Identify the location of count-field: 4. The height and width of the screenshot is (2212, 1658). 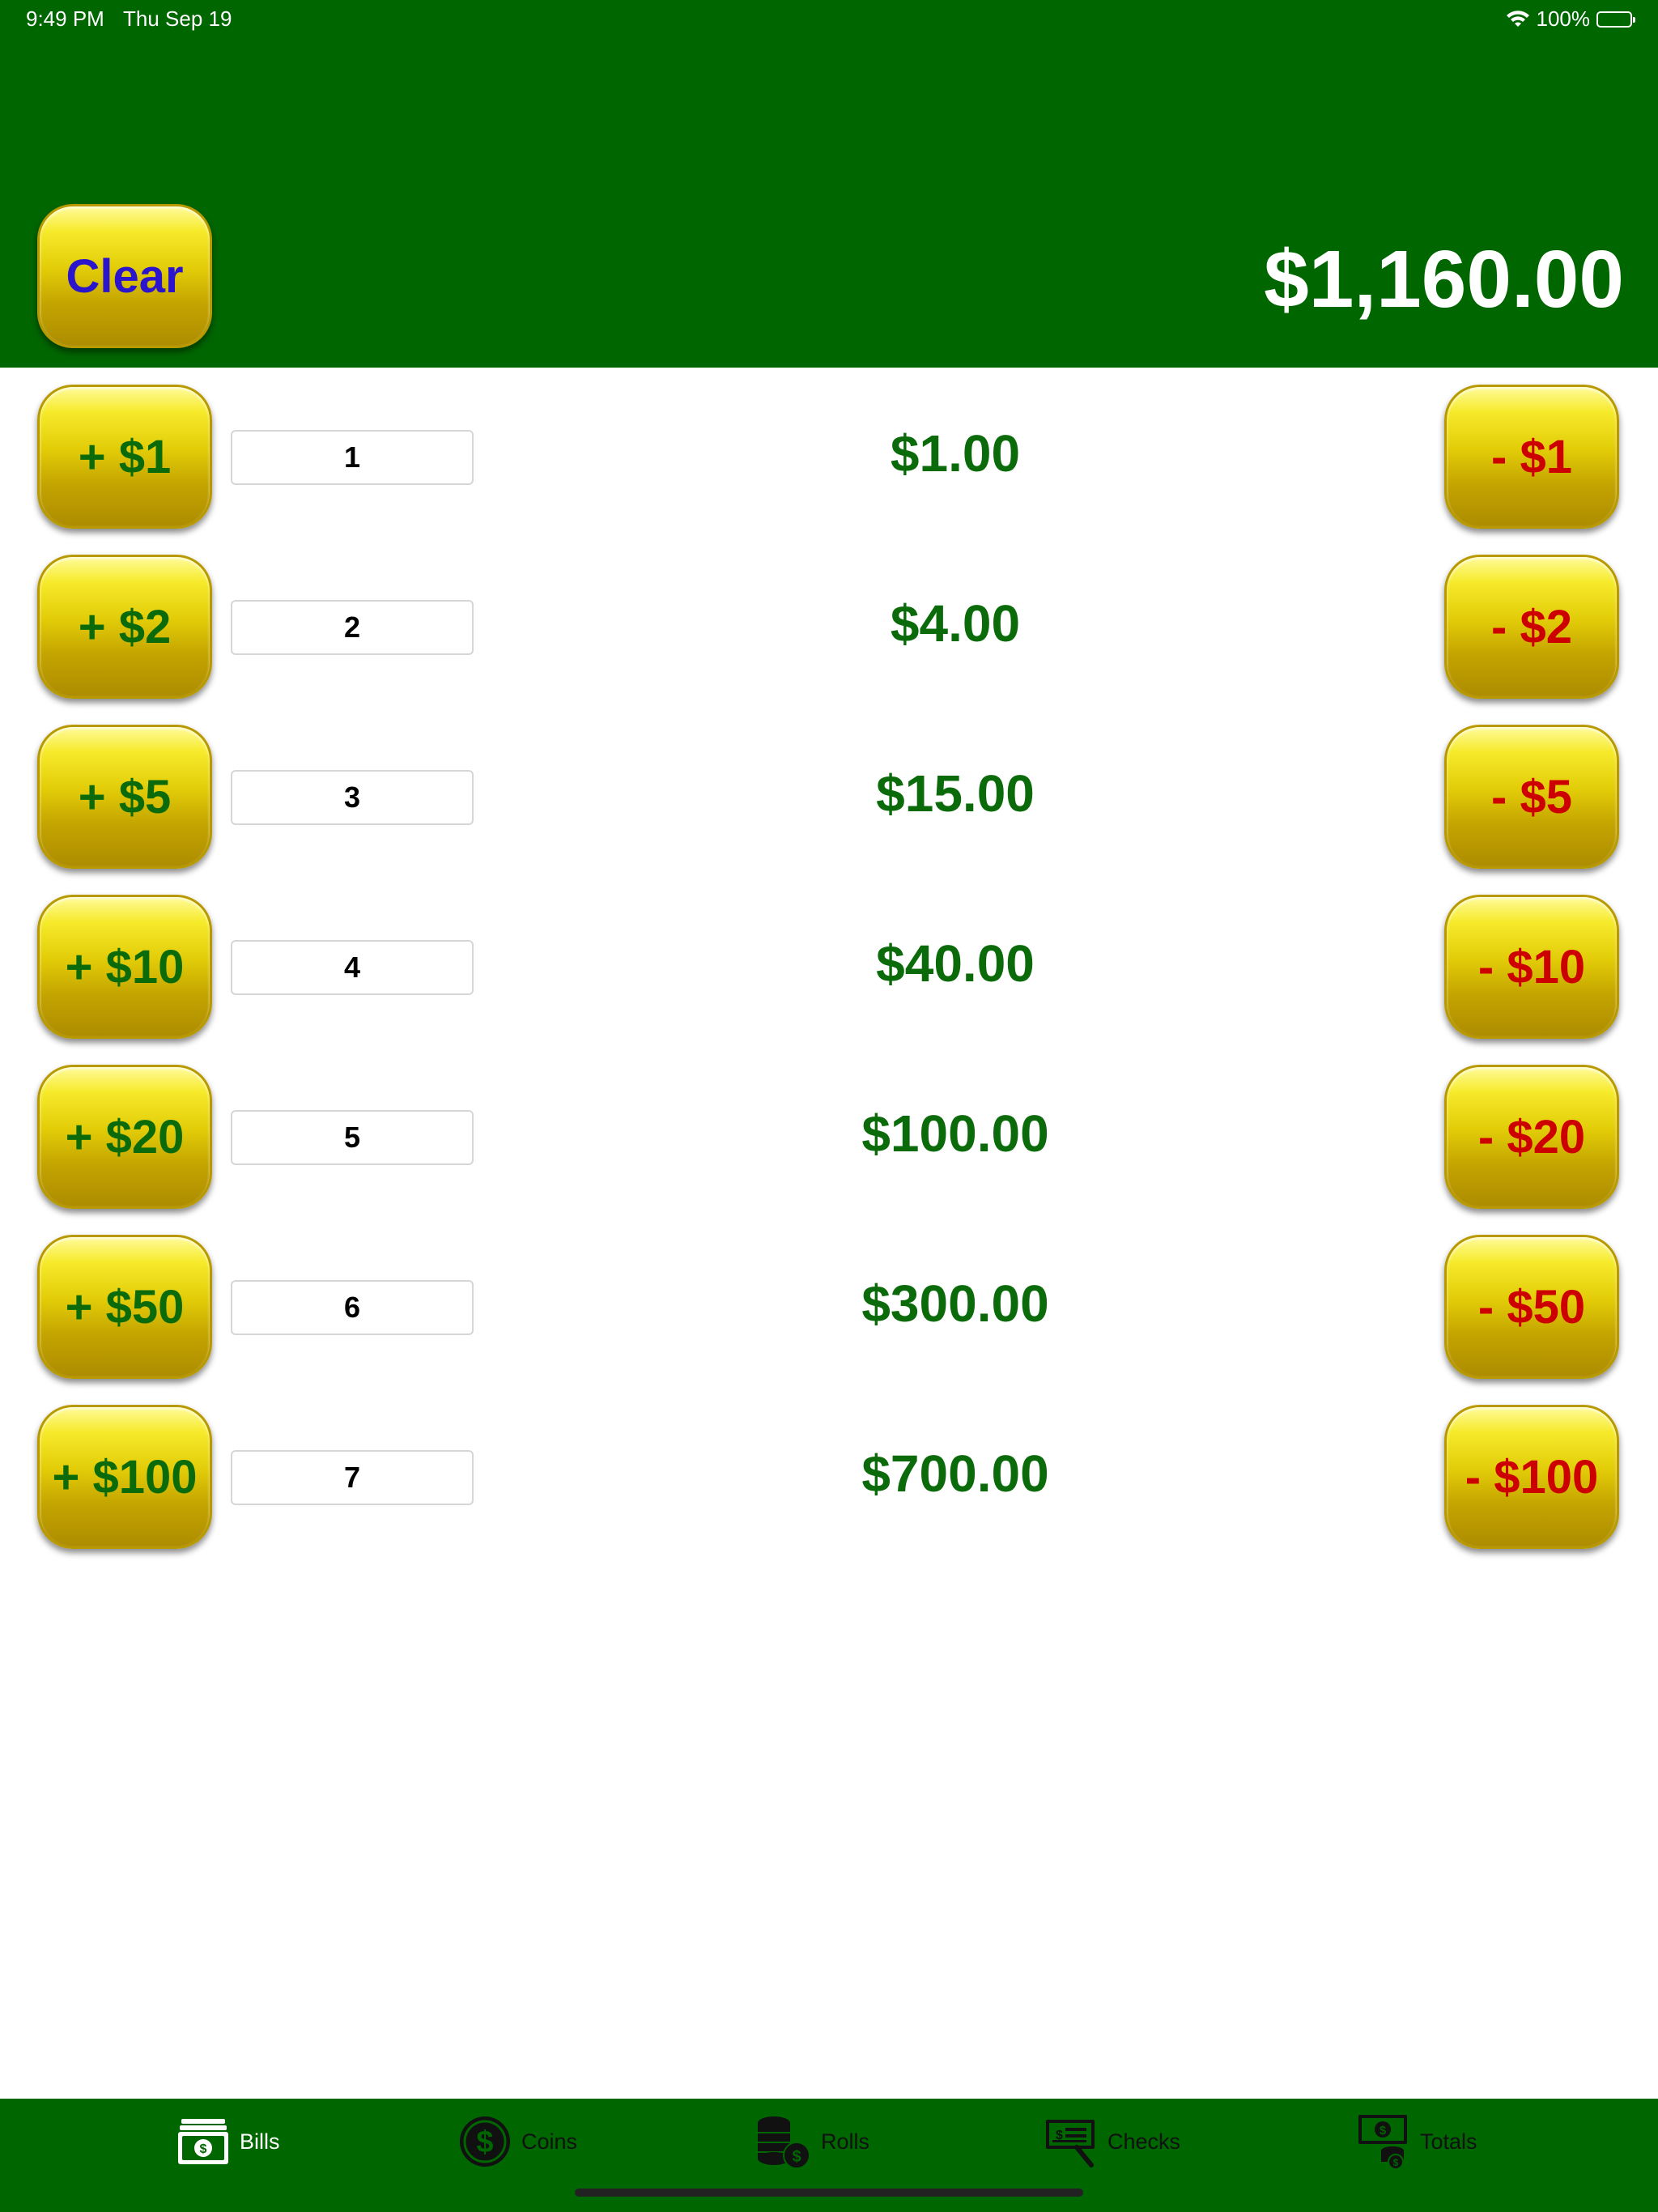
(352, 968).